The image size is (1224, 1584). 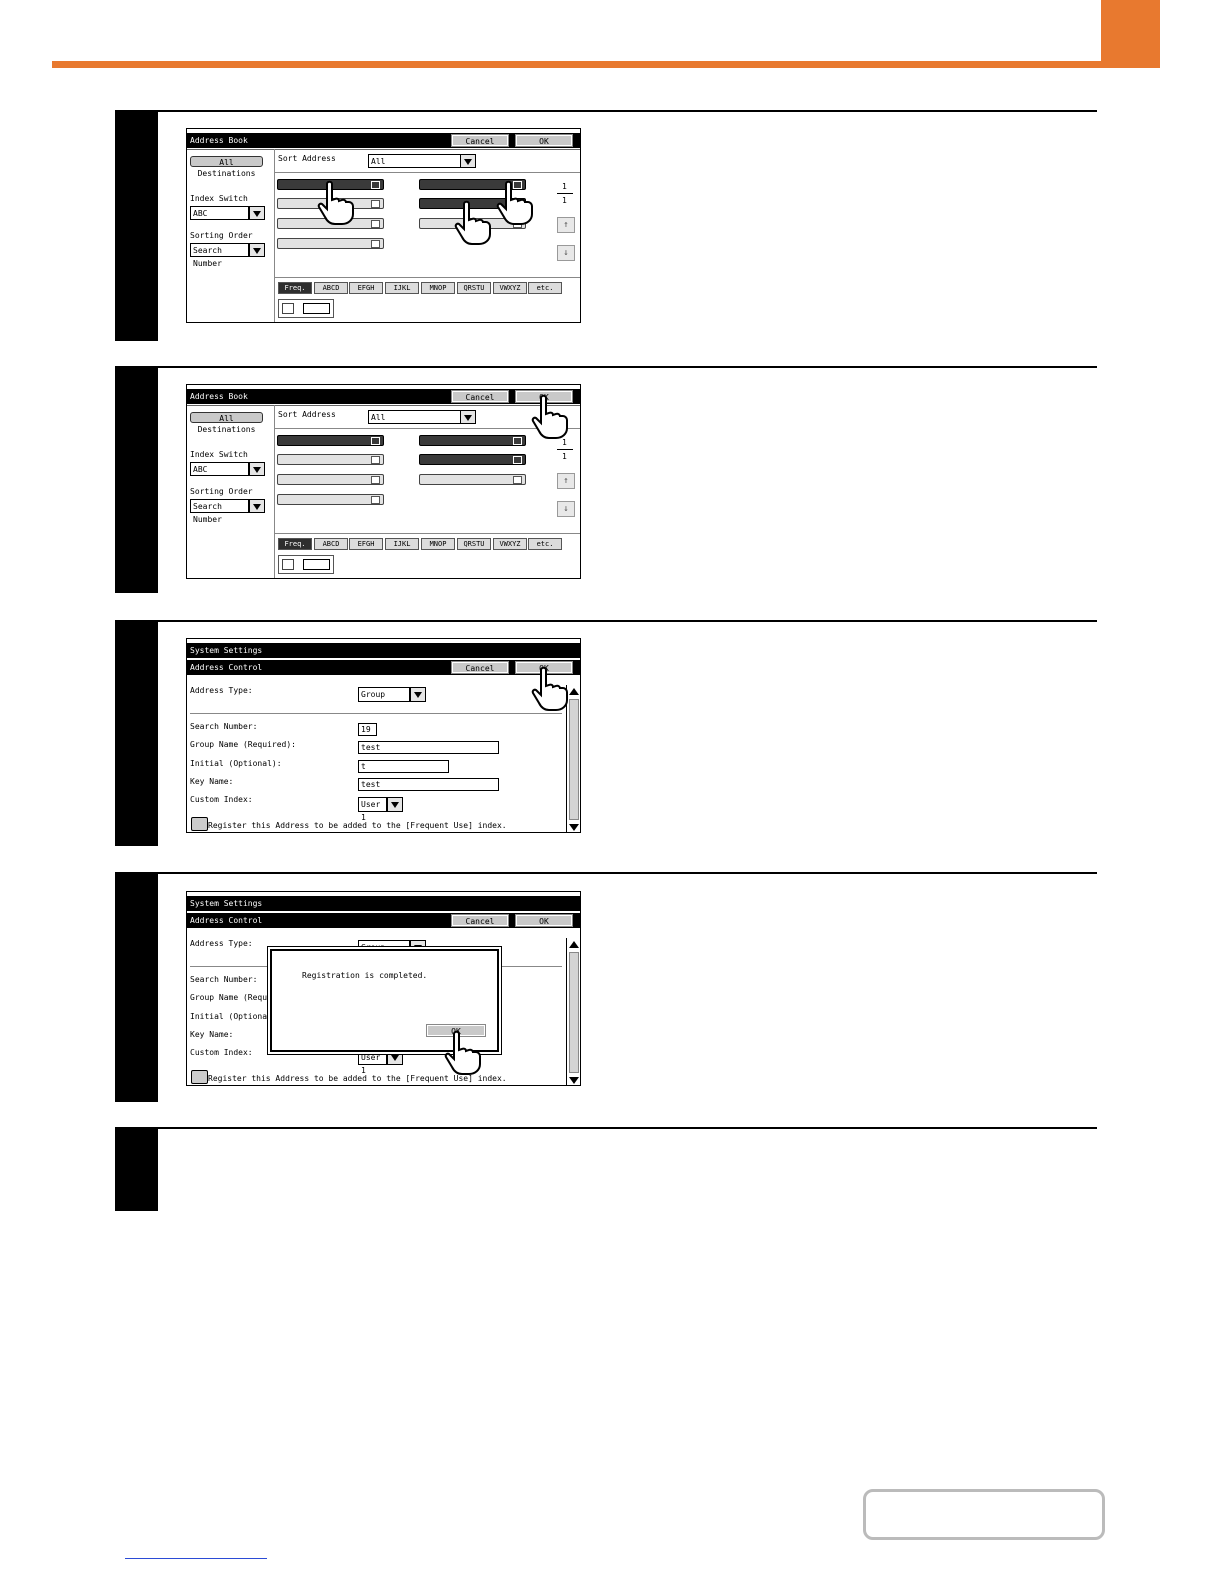 What do you see at coordinates (136, 1170) in the screenshot?
I see `step-5-number-bar` at bounding box center [136, 1170].